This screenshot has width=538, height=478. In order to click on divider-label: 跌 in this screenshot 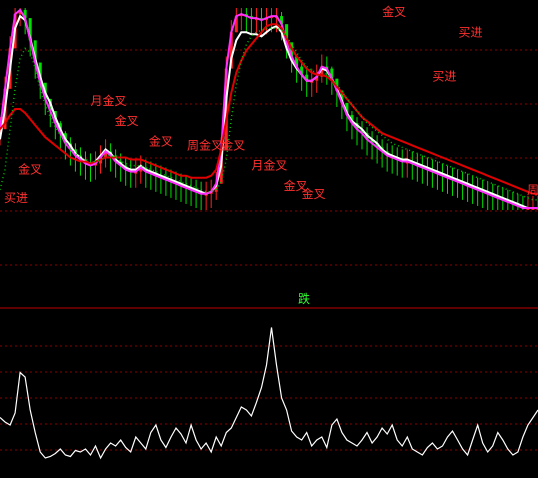, I will do `click(304, 298)`.